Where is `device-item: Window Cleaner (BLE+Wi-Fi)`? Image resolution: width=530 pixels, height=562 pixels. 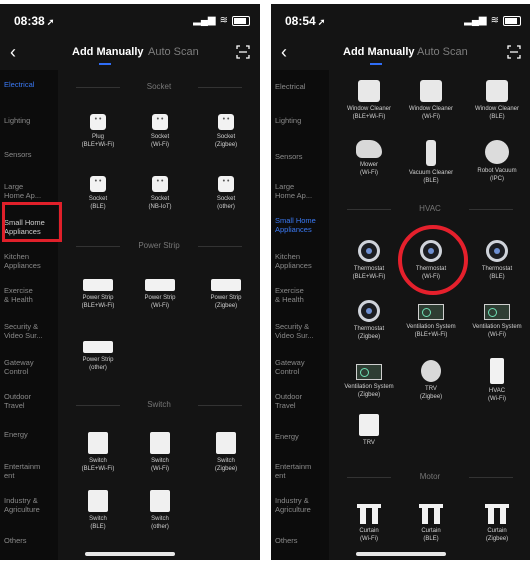
device-item: Window Cleaner (BLE+Wi-Fi) is located at coordinates (369, 100).